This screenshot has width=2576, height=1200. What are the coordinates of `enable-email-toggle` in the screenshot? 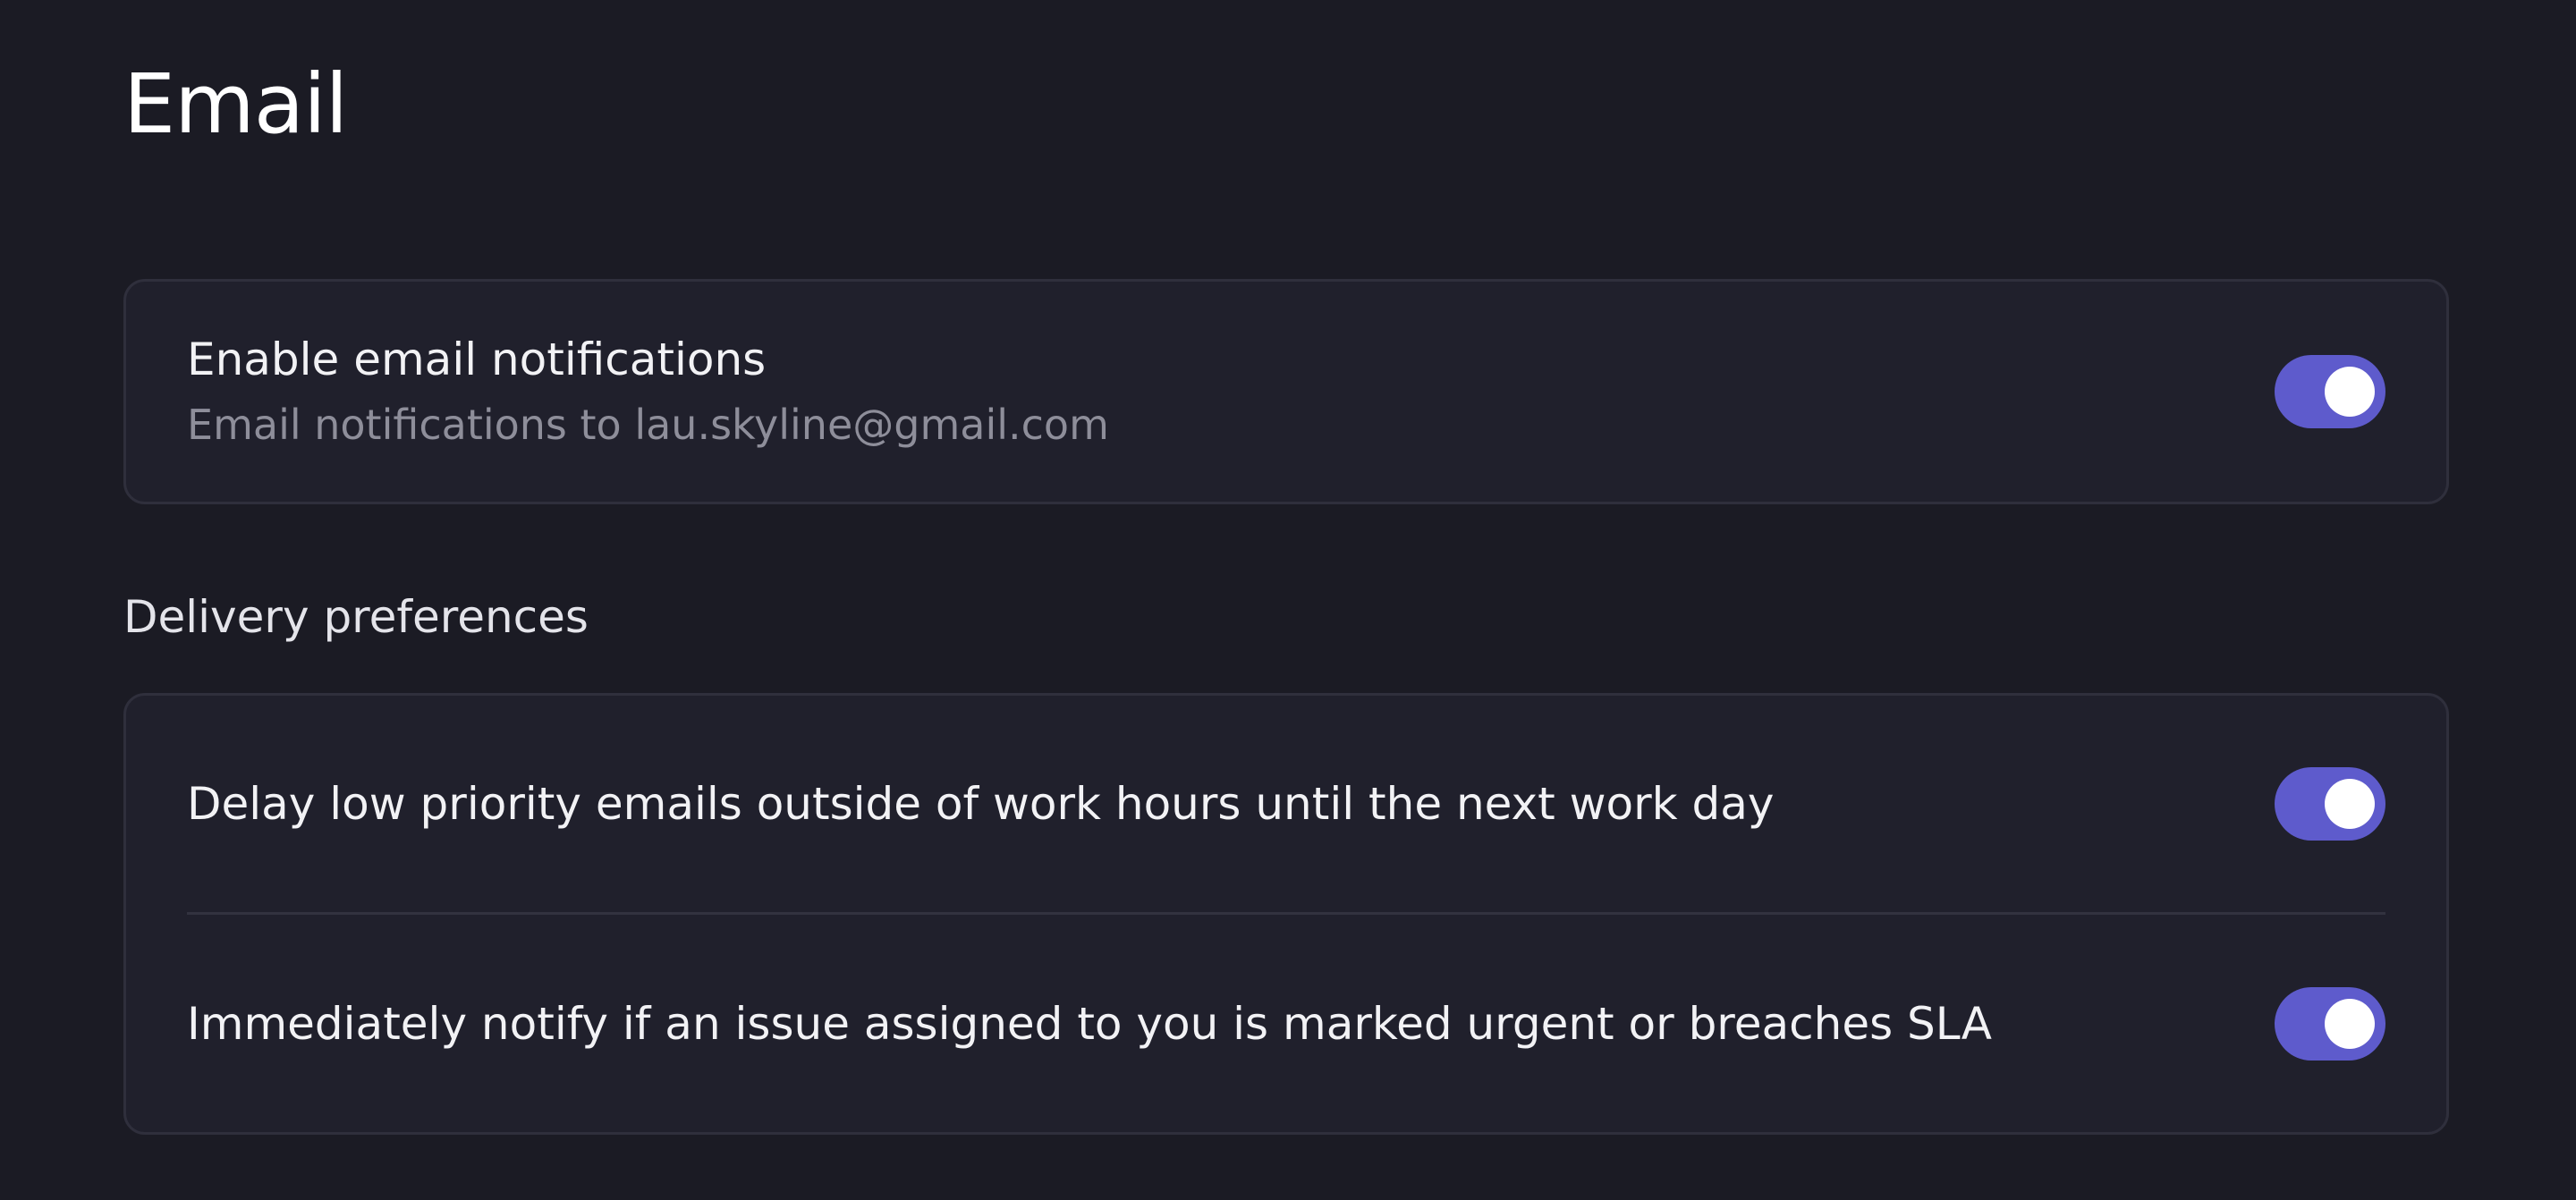 It's located at (2330, 392).